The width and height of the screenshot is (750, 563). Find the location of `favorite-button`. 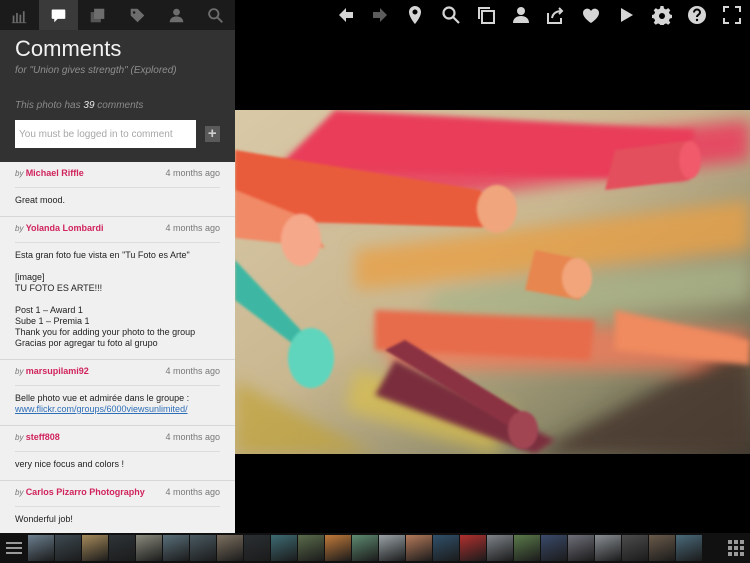

favorite-button is located at coordinates (591, 15).